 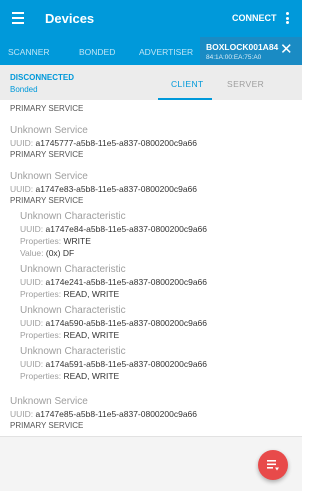 I want to click on log-list-icon, so click(x=273, y=465).